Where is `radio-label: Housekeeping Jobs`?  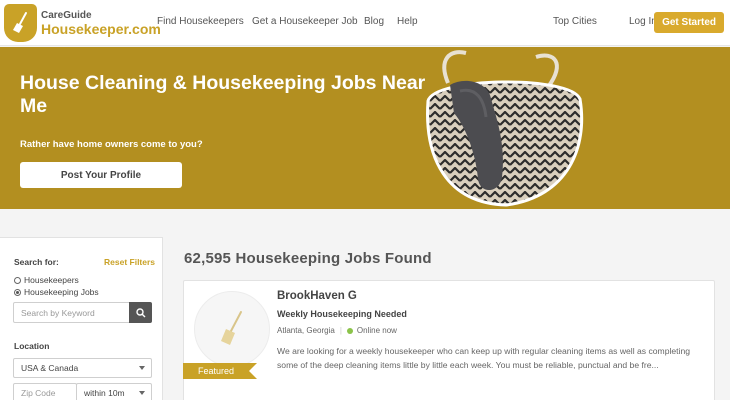
radio-label: Housekeeping Jobs is located at coordinates (61, 292).